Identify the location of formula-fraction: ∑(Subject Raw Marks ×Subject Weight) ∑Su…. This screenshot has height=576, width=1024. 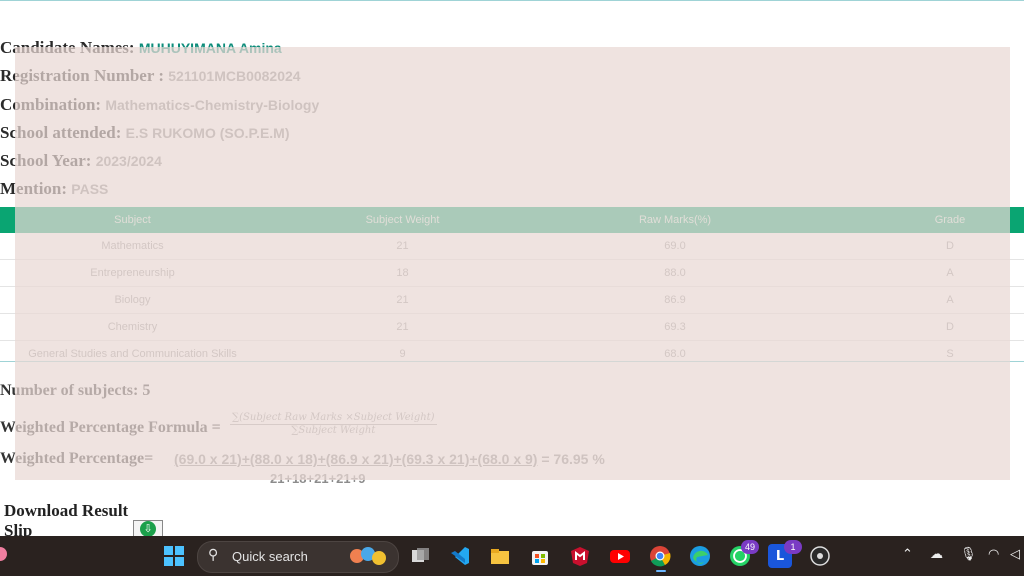
(333, 424).